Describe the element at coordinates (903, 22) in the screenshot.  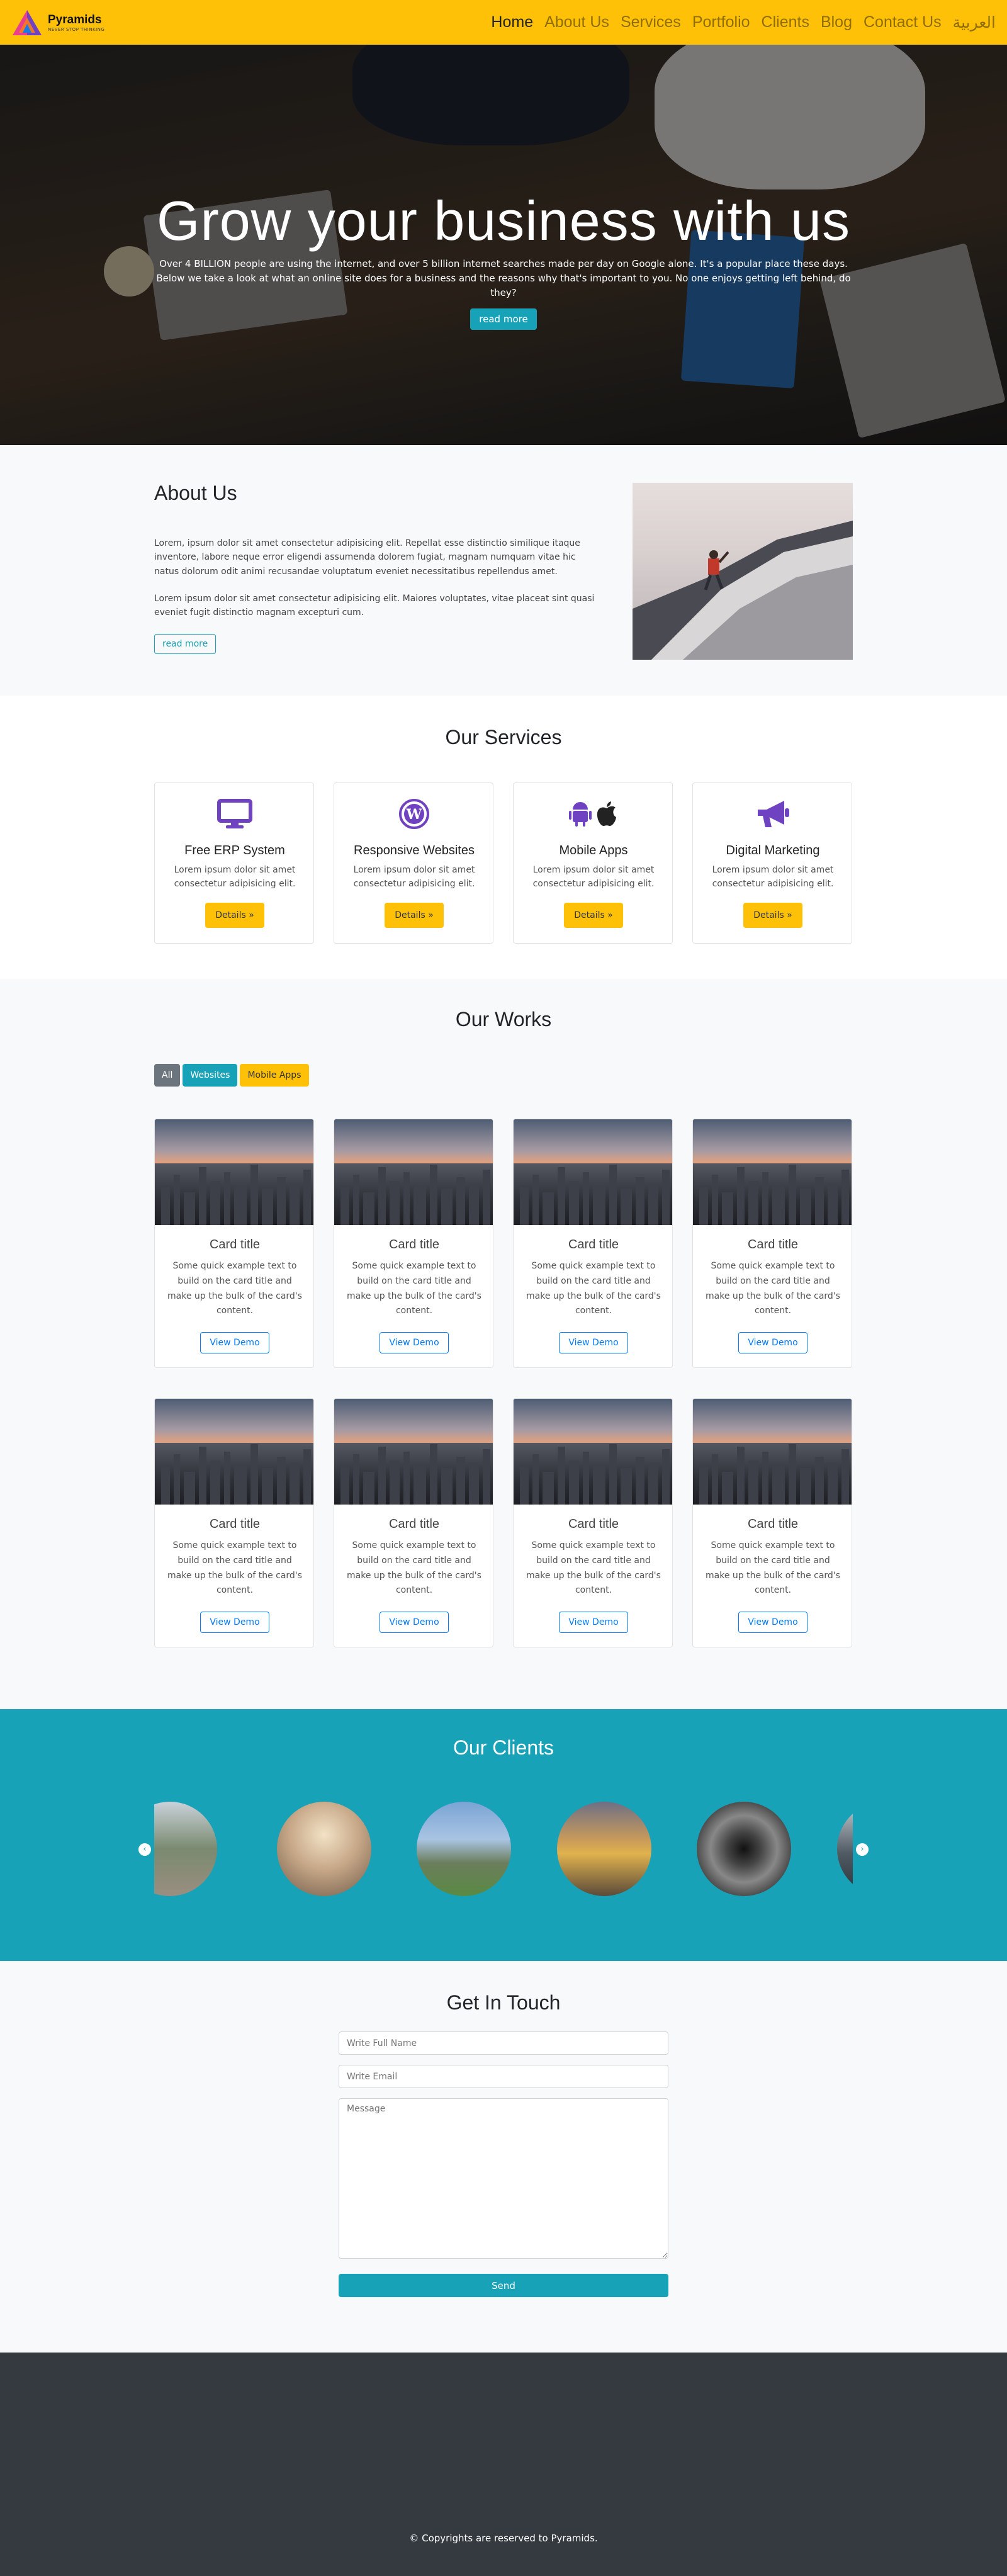
I see `nav-contact: Contact Us` at that location.